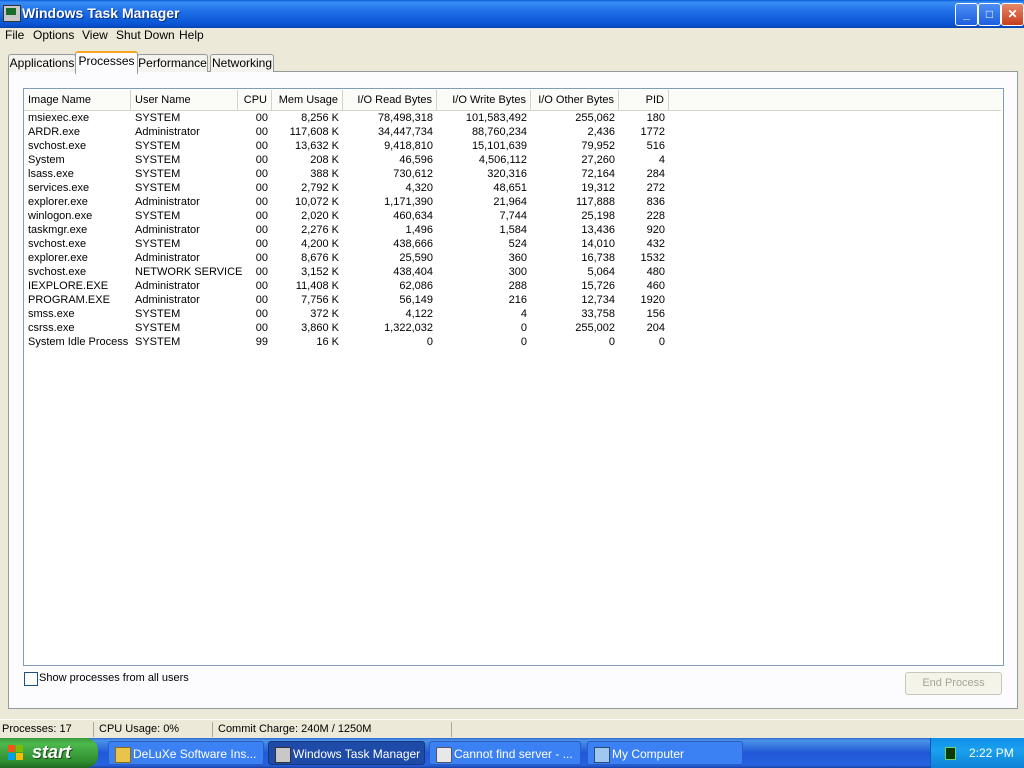 Image resolution: width=1024 pixels, height=768 pixels. Describe the element at coordinates (1012, 14) in the screenshot. I see `close-button: ✕` at that location.